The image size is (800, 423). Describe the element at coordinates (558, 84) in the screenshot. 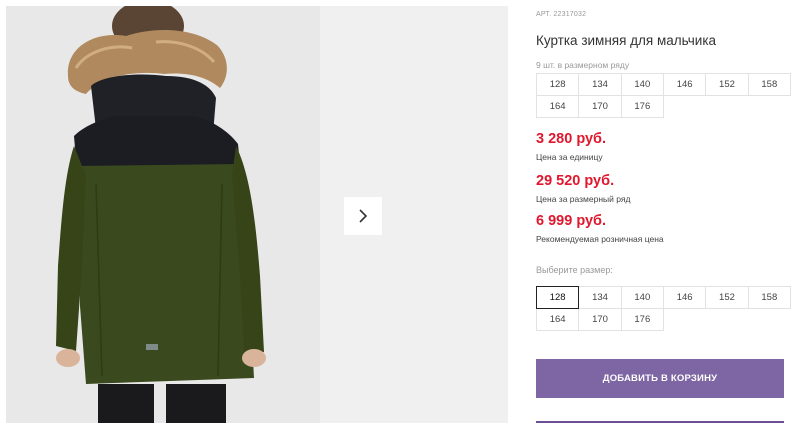

I see `size-row-cell: 128` at that location.